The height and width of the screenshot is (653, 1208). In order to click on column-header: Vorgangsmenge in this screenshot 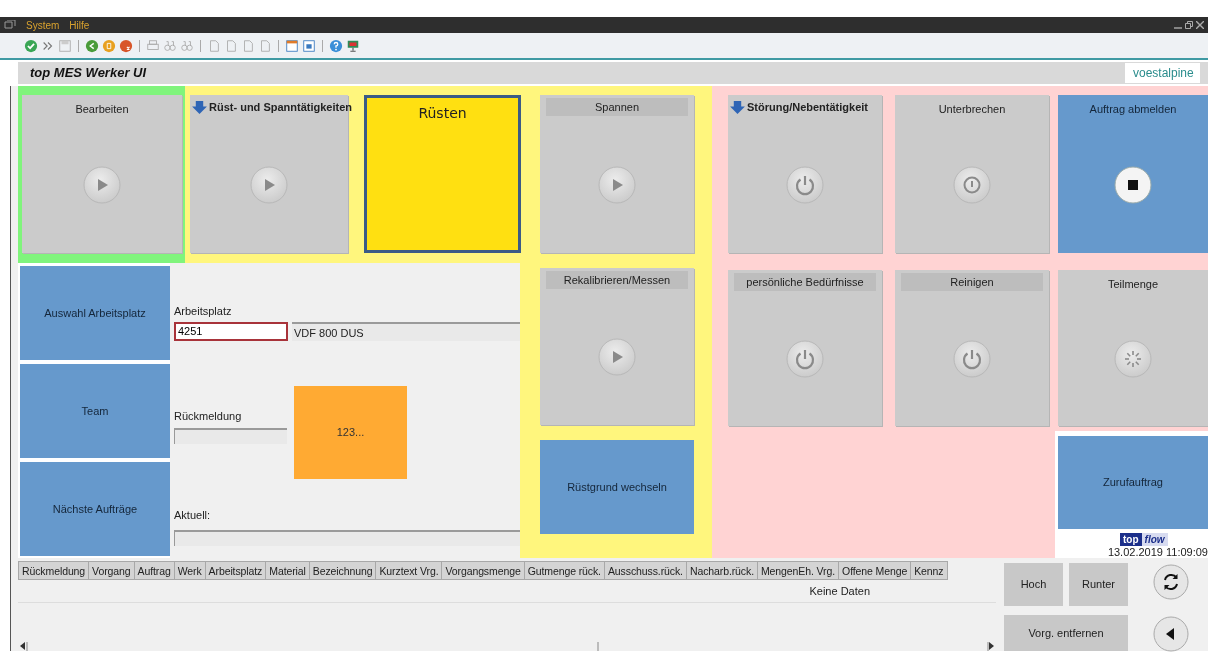, I will do `click(483, 570)`.